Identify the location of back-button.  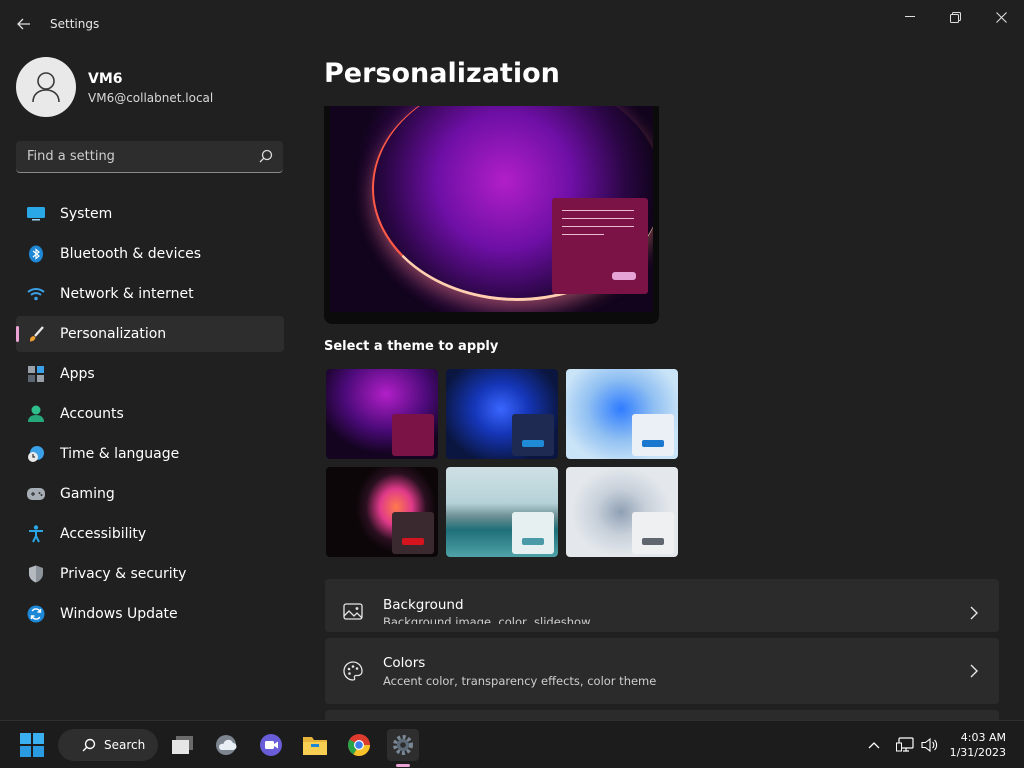
(24, 24).